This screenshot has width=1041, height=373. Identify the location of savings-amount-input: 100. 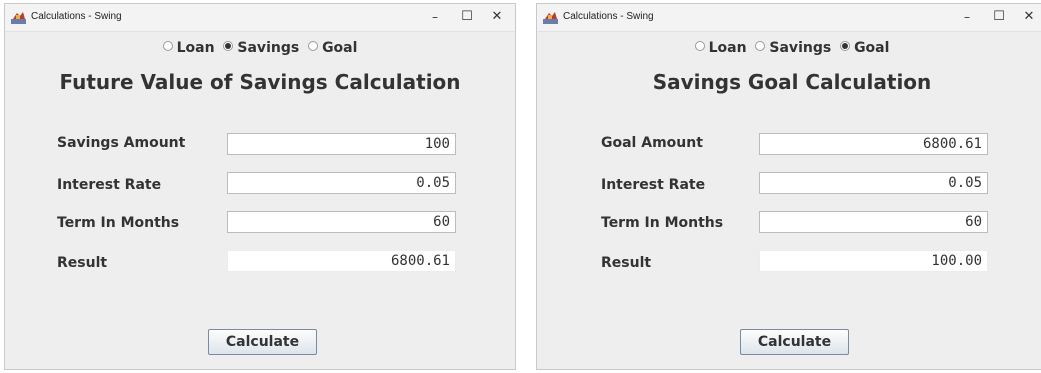
(341, 144).